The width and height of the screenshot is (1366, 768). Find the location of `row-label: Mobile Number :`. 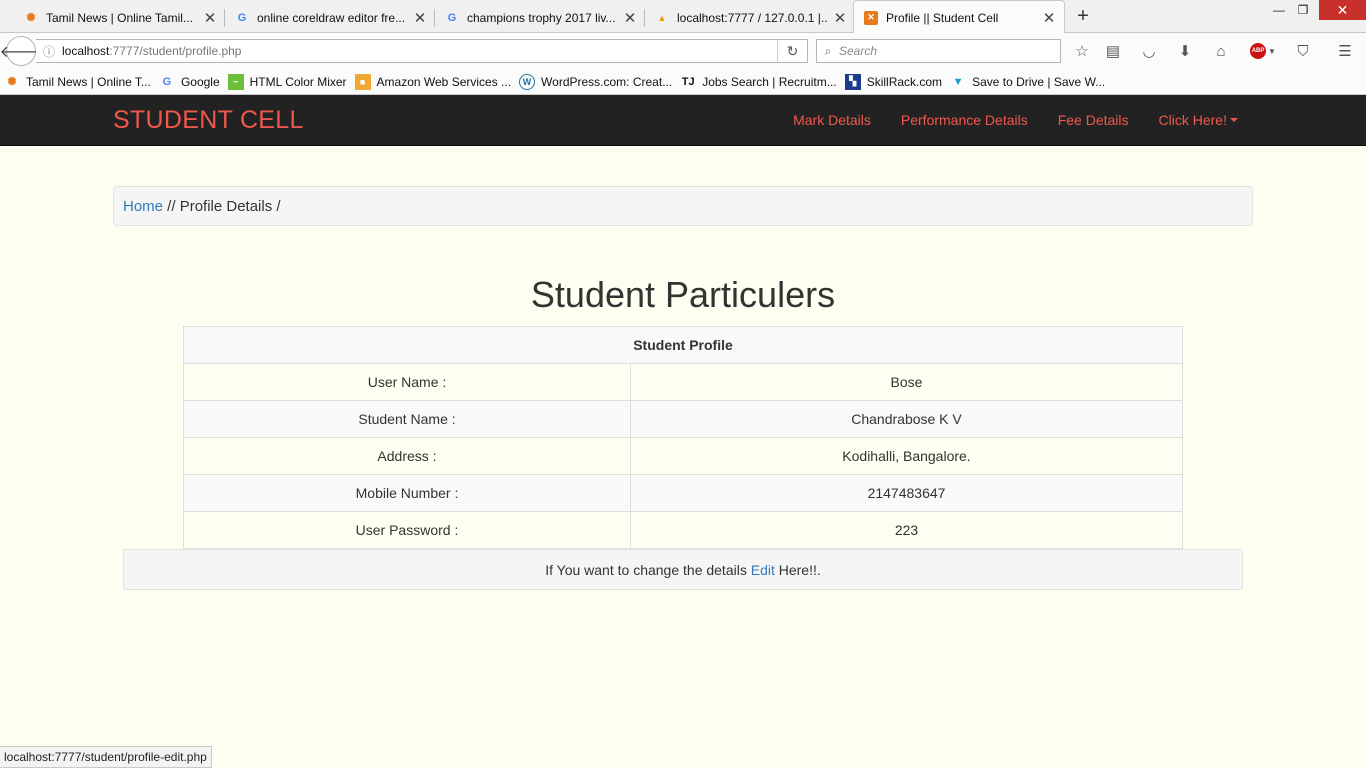

row-label: Mobile Number : is located at coordinates (407, 493).